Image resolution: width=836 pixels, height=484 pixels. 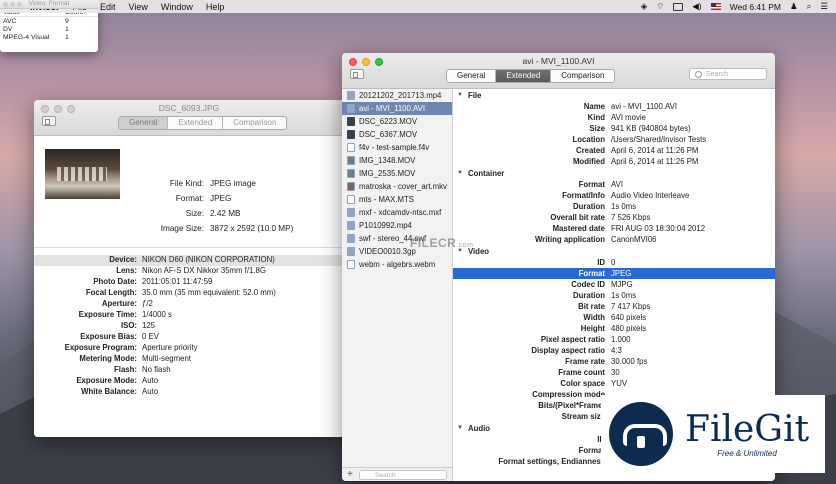 I want to click on exif-row: Lens: Nikon AF-S DX Nikkor 35mm f/1.8G, so click(x=189, y=271).